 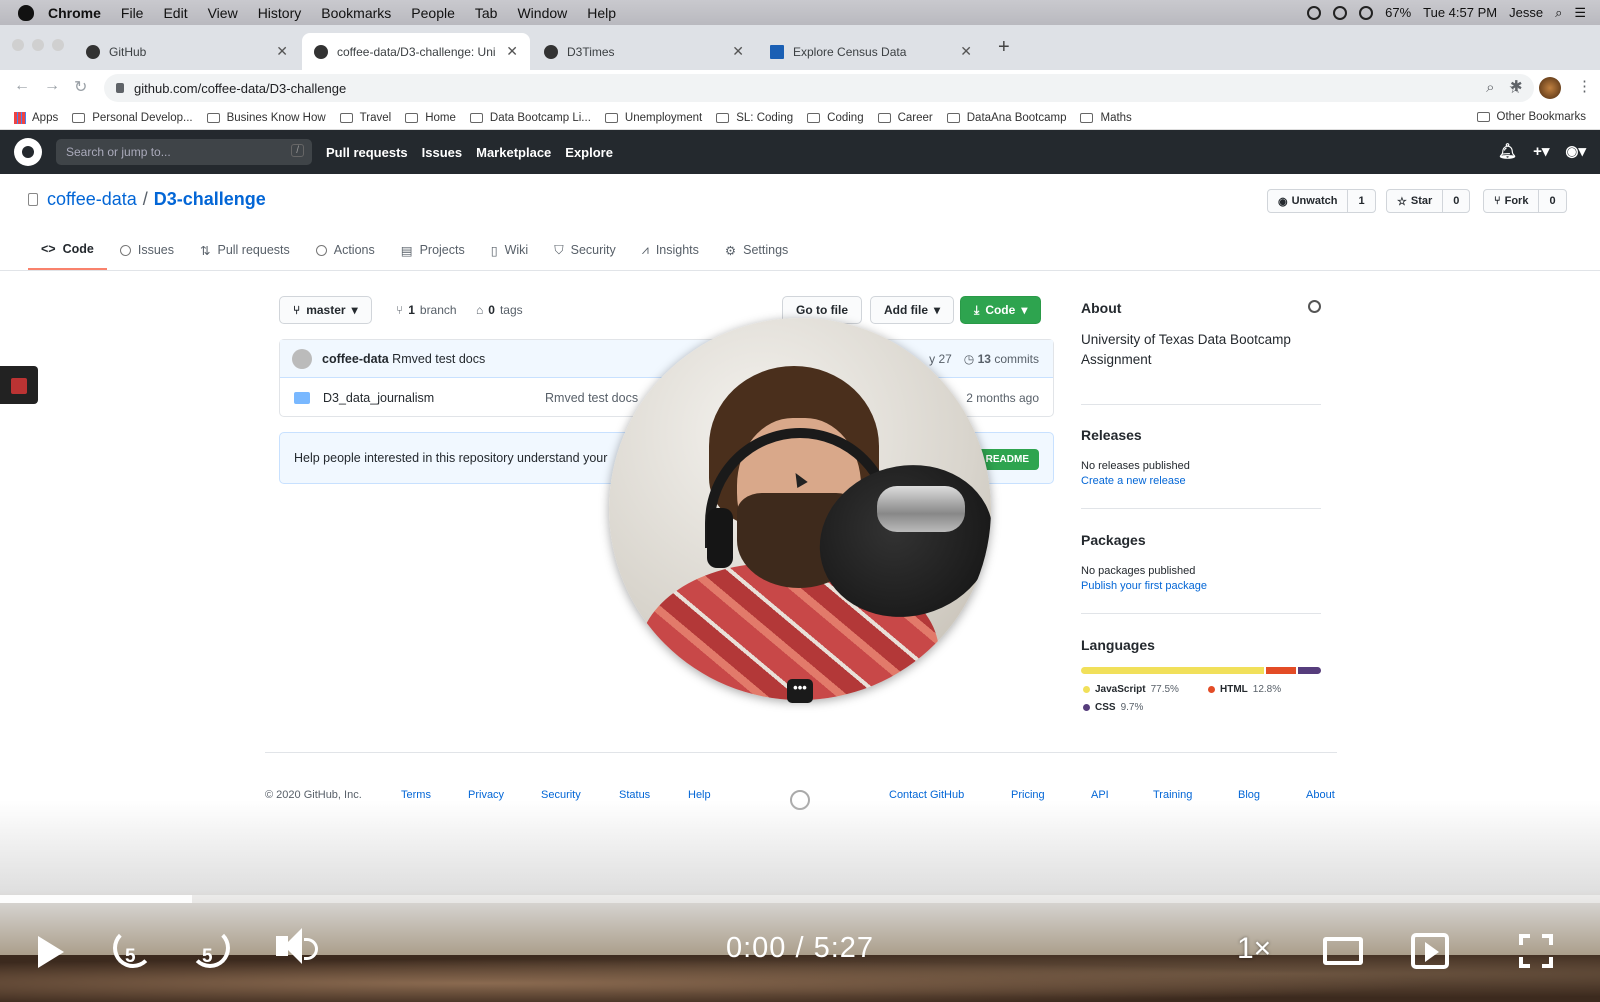 What do you see at coordinates (1314, 306) in the screenshot?
I see `gear-icon` at bounding box center [1314, 306].